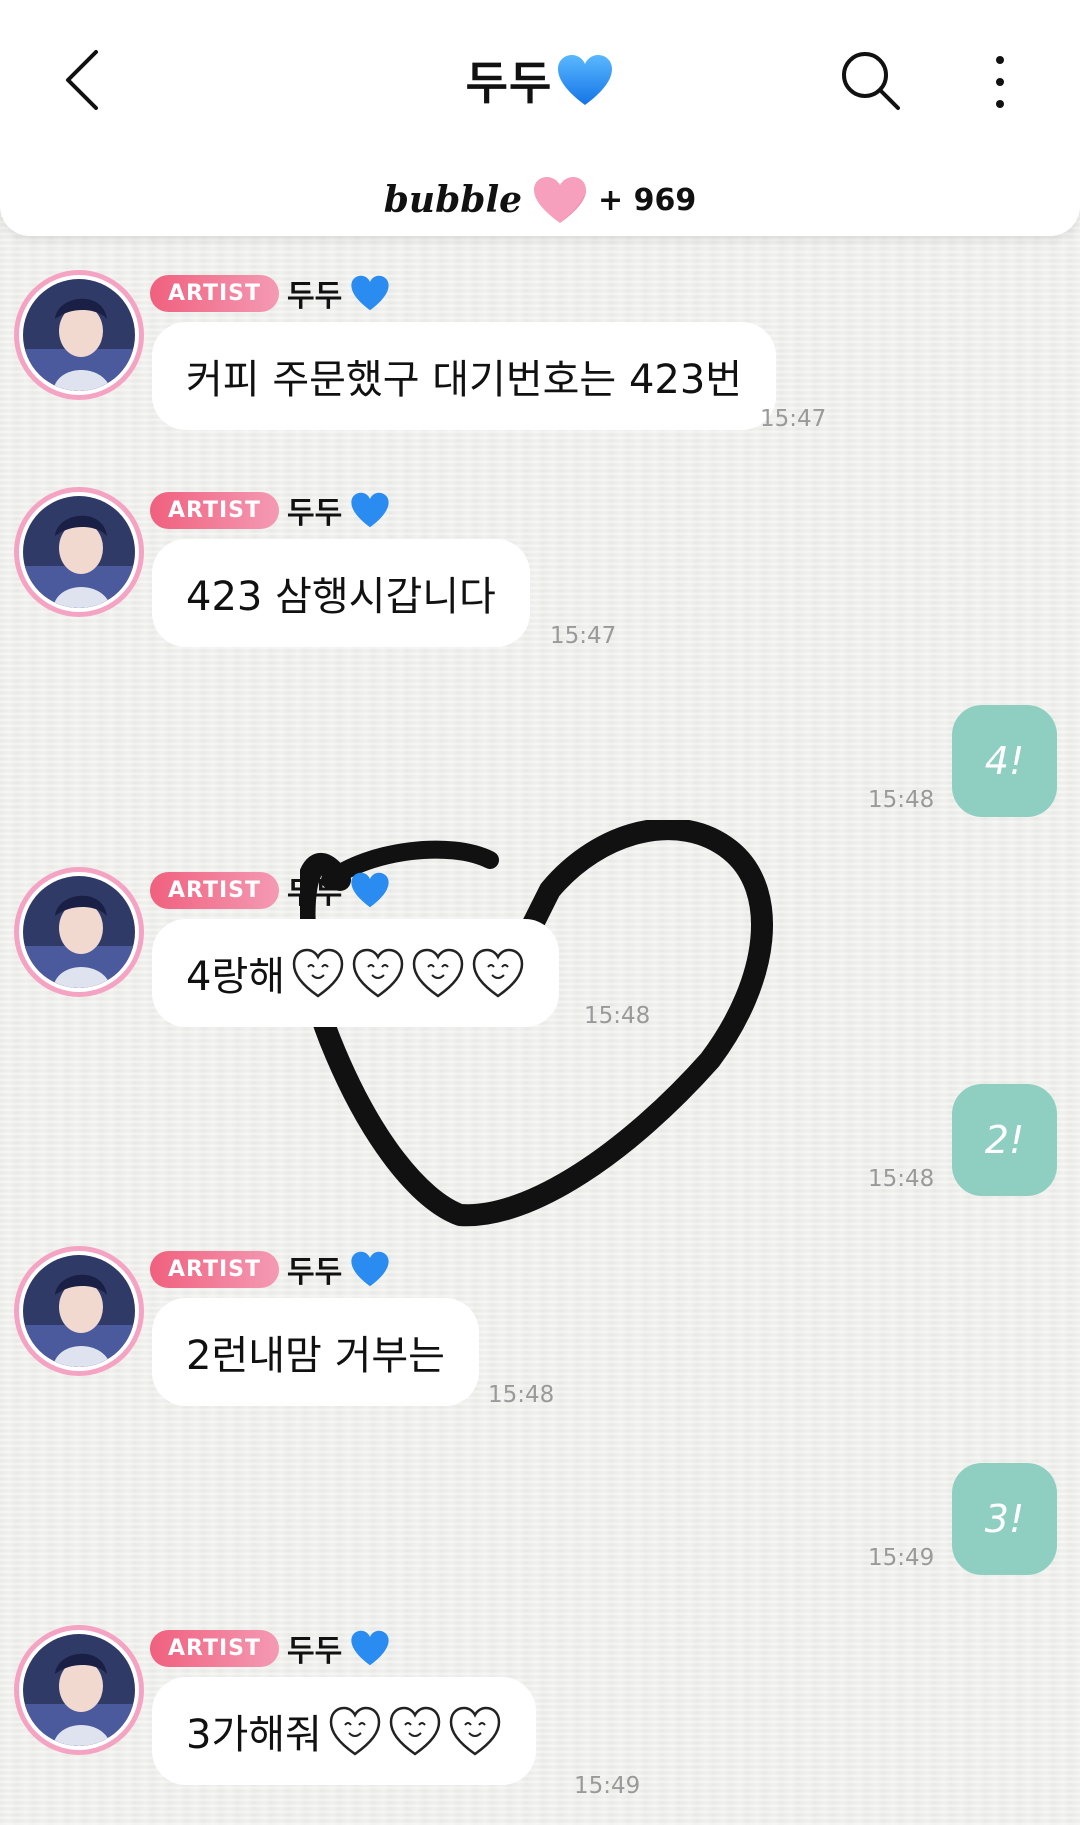 This screenshot has height=1825, width=1080. Describe the element at coordinates (254, 1735) in the screenshot. I see `message-text: 3가해줘` at that location.